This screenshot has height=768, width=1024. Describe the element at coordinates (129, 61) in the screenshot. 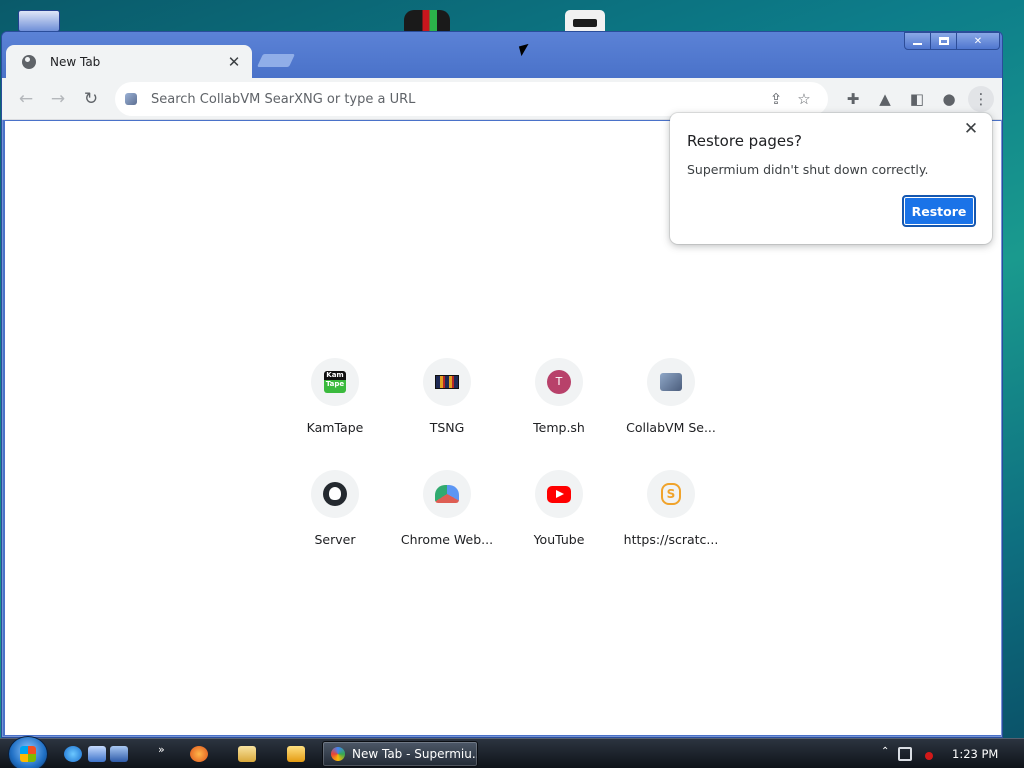

I see `tab-new-tab: New Tab ✕` at that location.